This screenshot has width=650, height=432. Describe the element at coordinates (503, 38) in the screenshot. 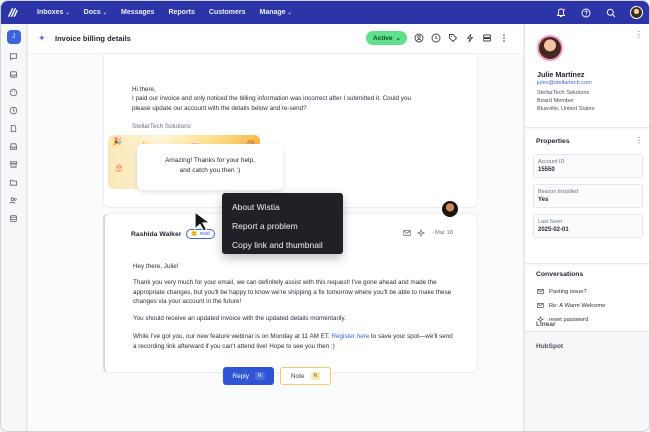

I see `more-icon` at that location.